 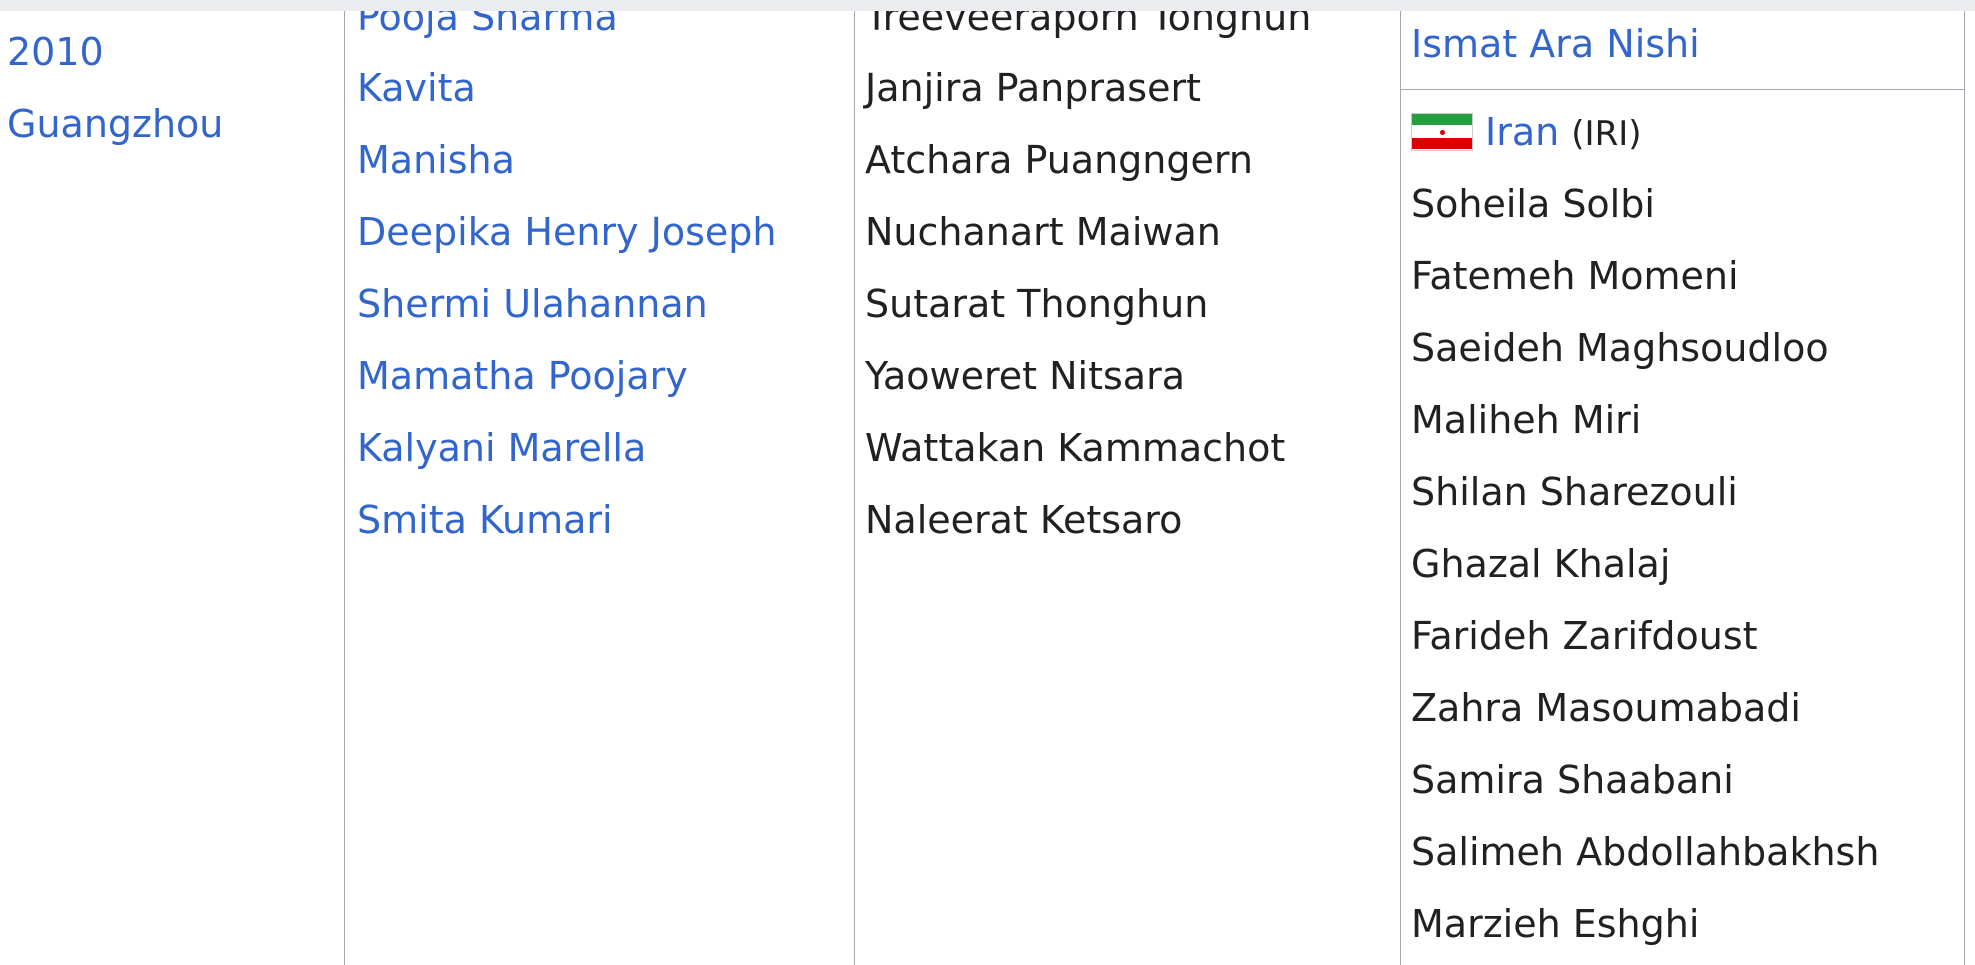 I want to click on bronze-athlete-name: Saeideh Maghsoudloo, so click(x=1620, y=348).